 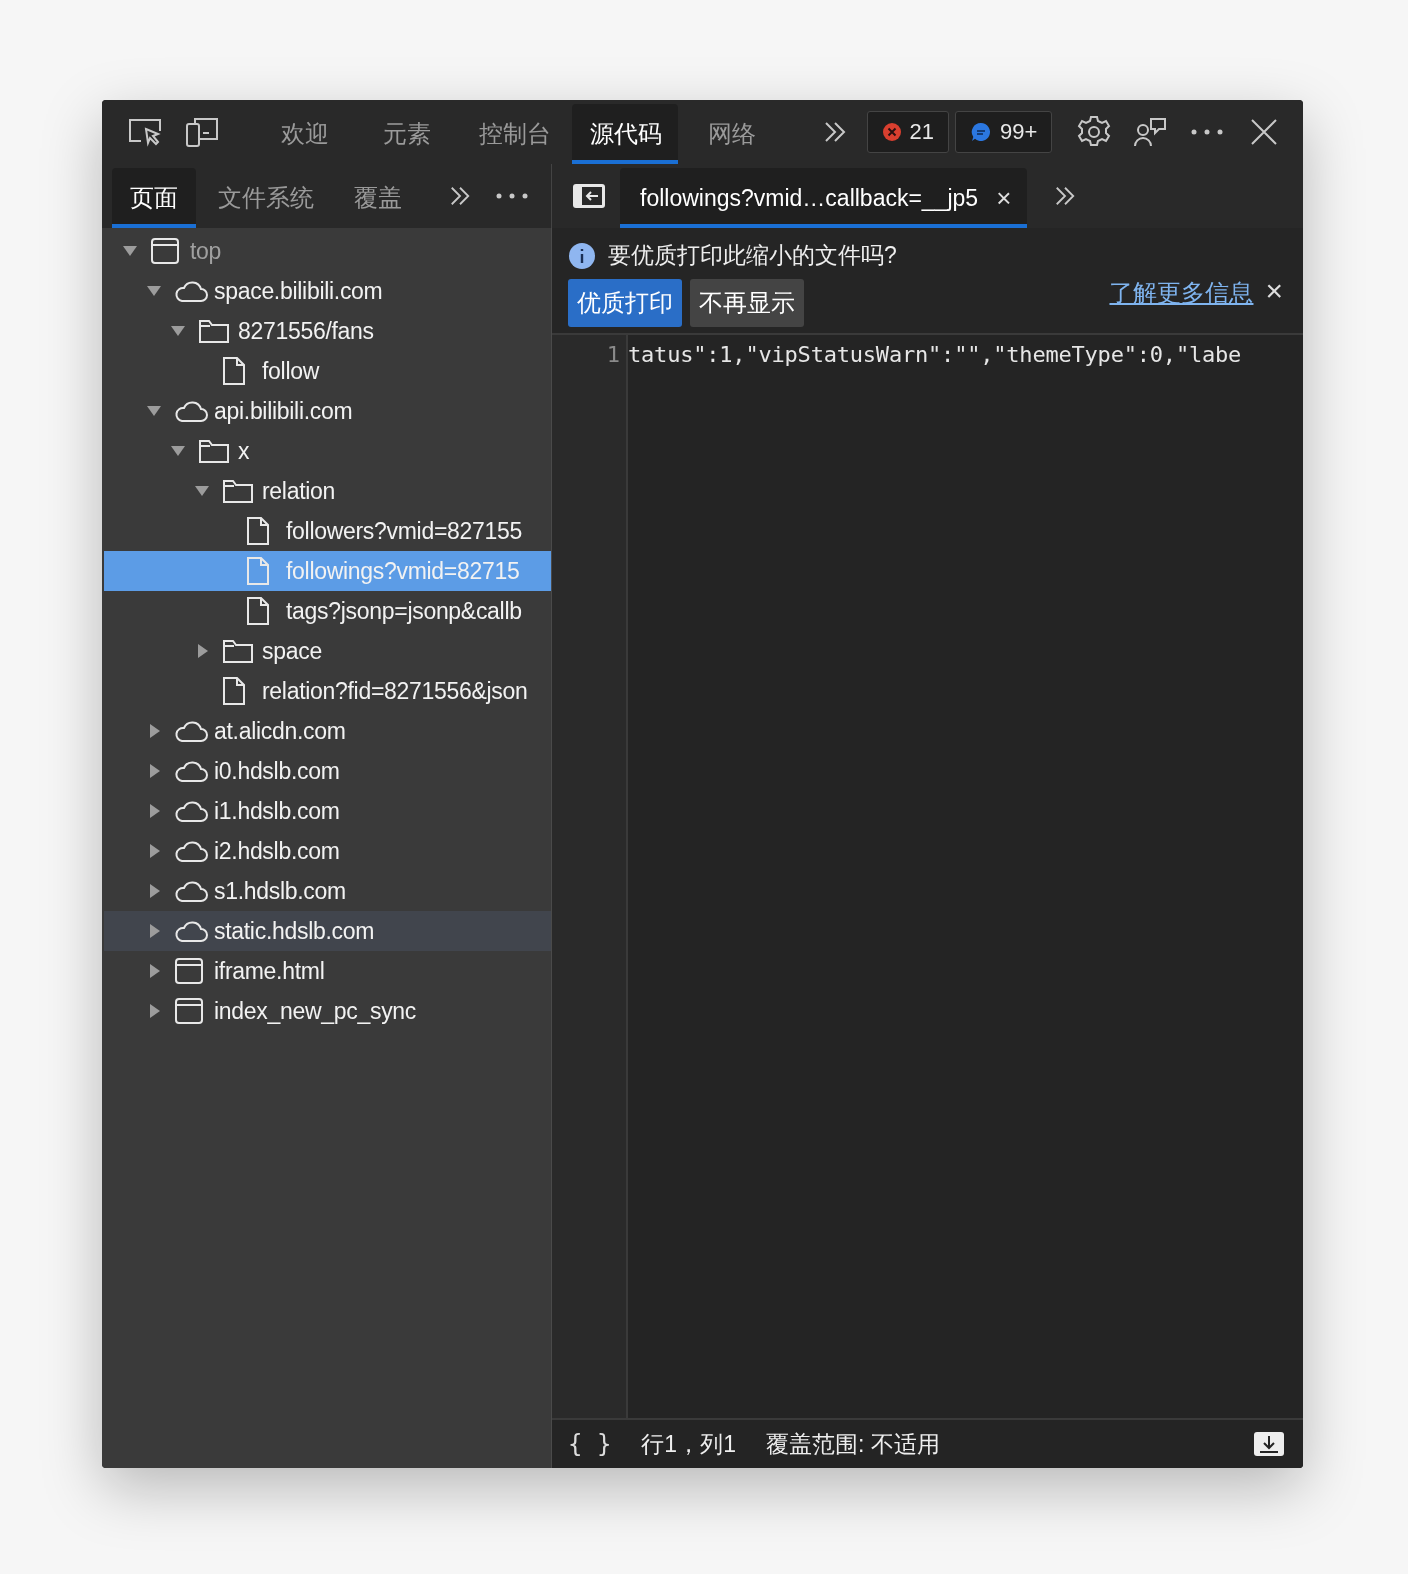 What do you see at coordinates (327, 611) in the screenshot?
I see `tree-item: tags?jsonp=jsonp&callb` at bounding box center [327, 611].